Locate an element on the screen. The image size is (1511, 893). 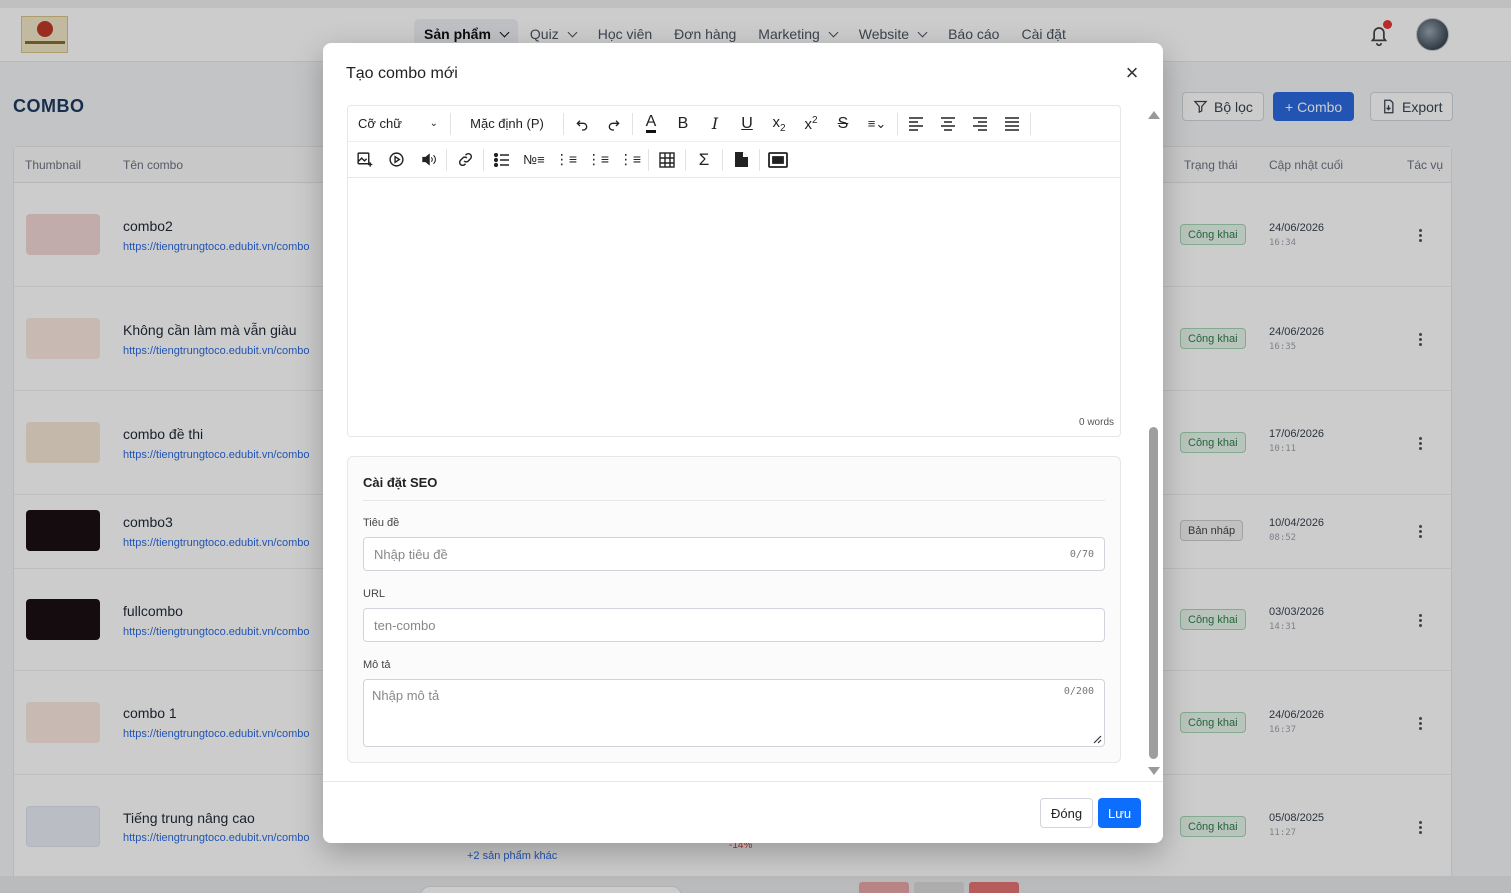
align-right-icon is located at coordinates (980, 124).